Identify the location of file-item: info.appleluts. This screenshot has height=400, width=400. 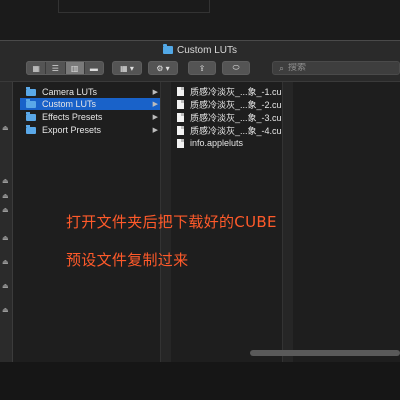
(210, 143).